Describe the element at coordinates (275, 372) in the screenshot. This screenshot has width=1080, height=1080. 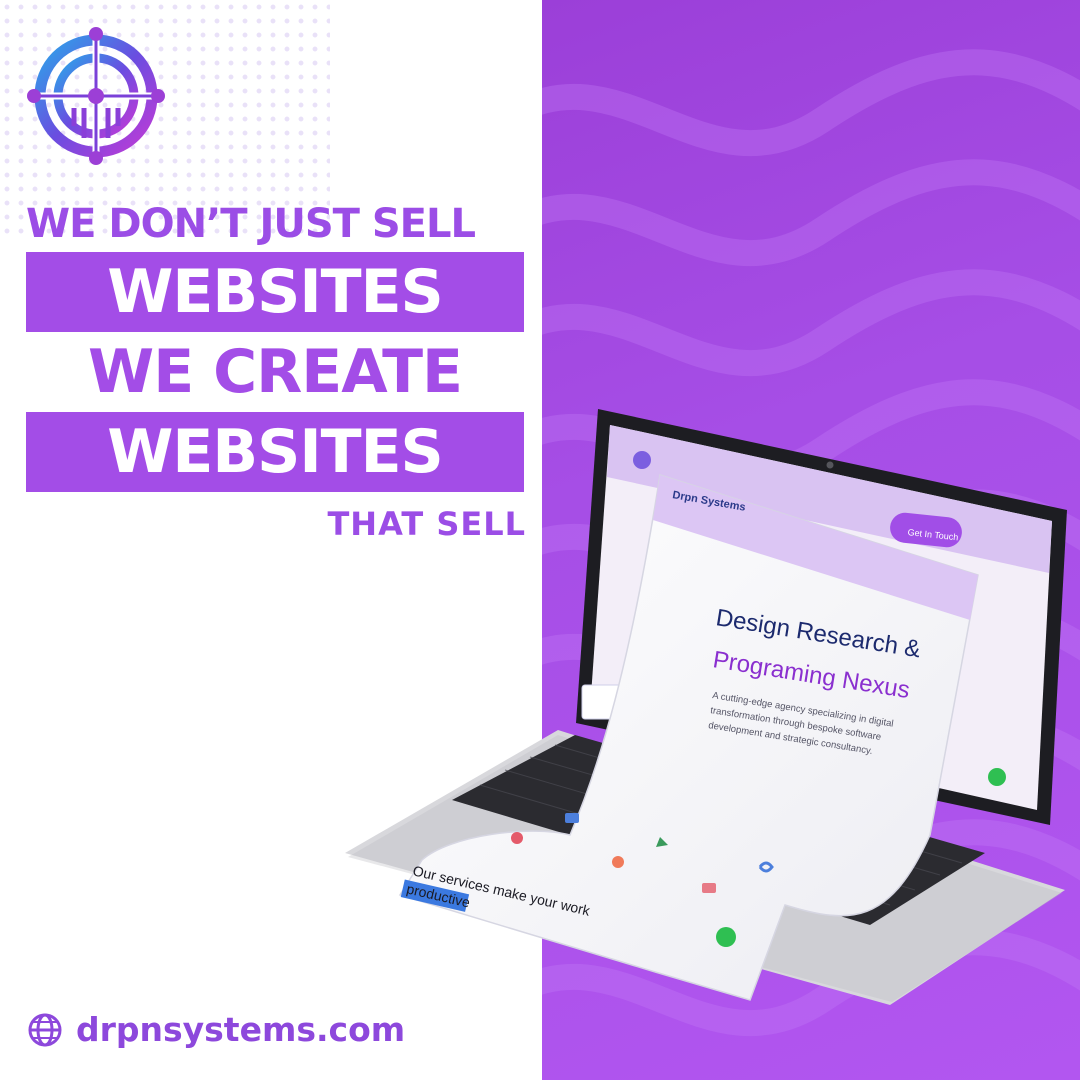
I see `headline-line-3: WE CREATE` at that location.